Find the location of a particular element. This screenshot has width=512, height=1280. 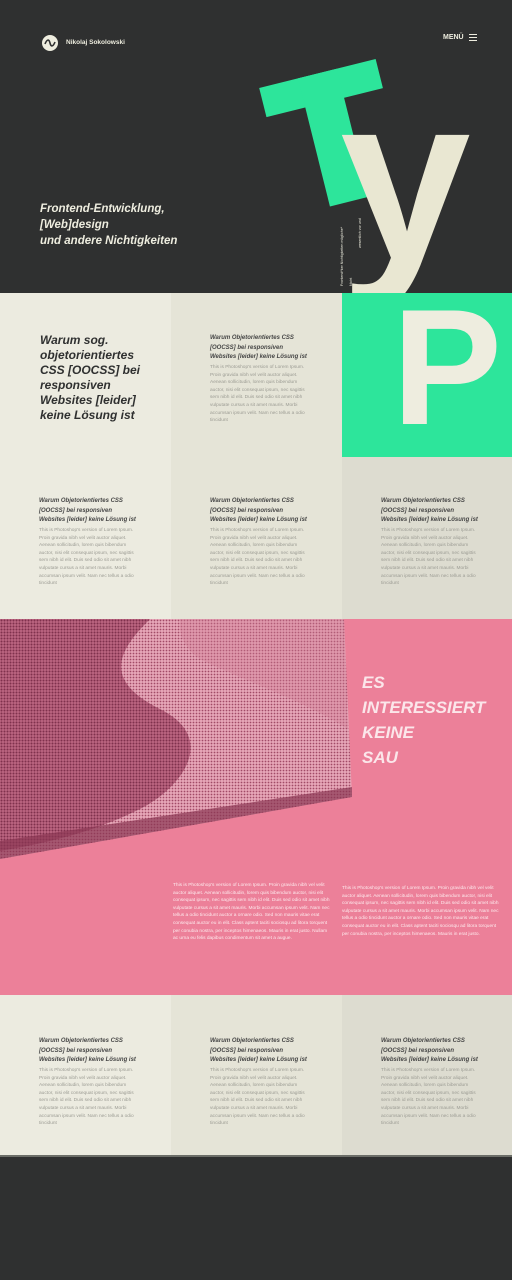

headline-line: KEINE is located at coordinates (388, 732).